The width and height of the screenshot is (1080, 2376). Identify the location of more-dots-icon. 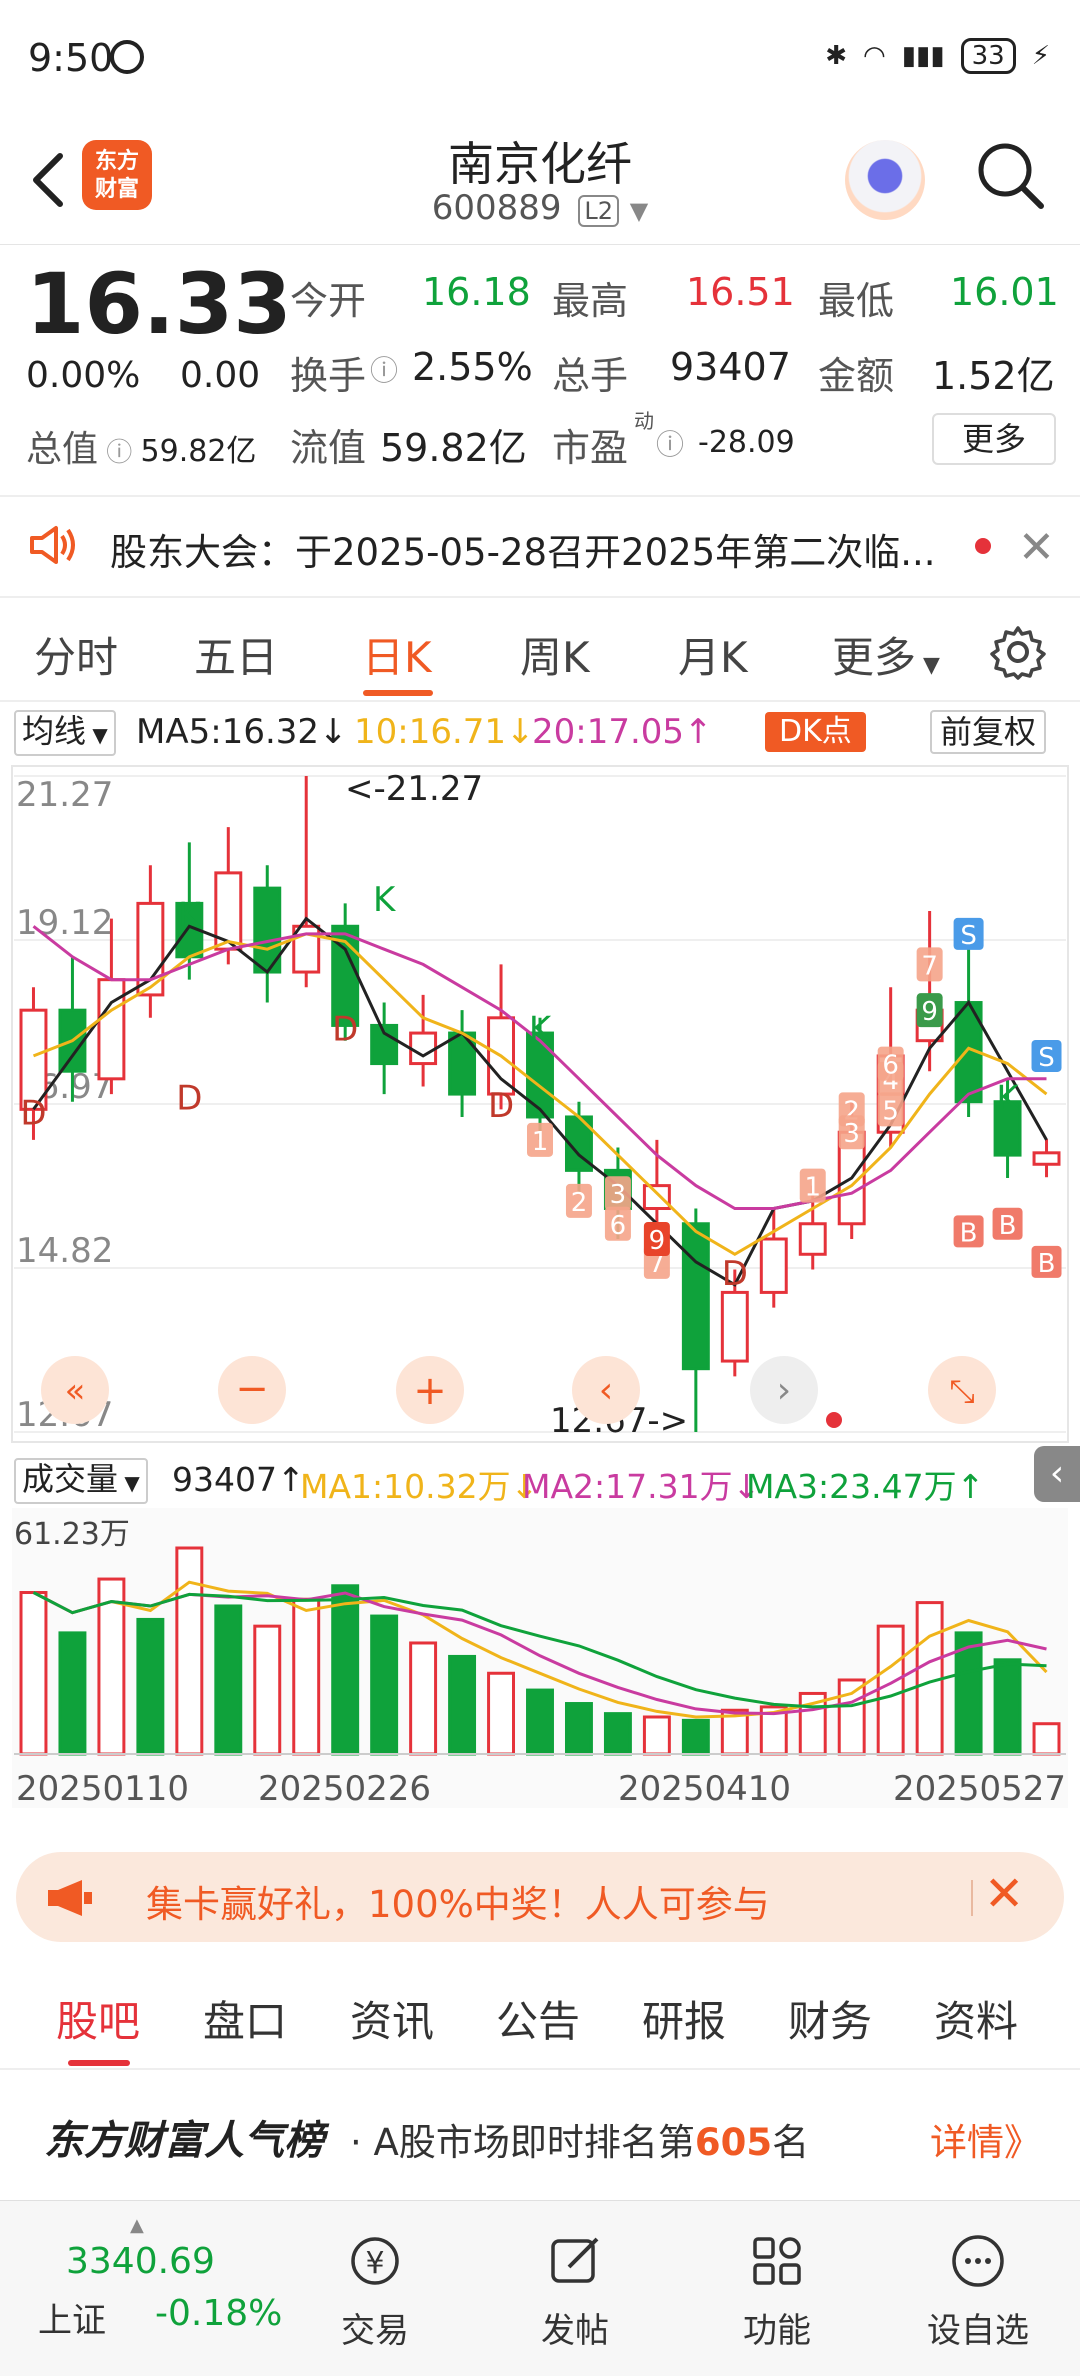
(978, 2261).